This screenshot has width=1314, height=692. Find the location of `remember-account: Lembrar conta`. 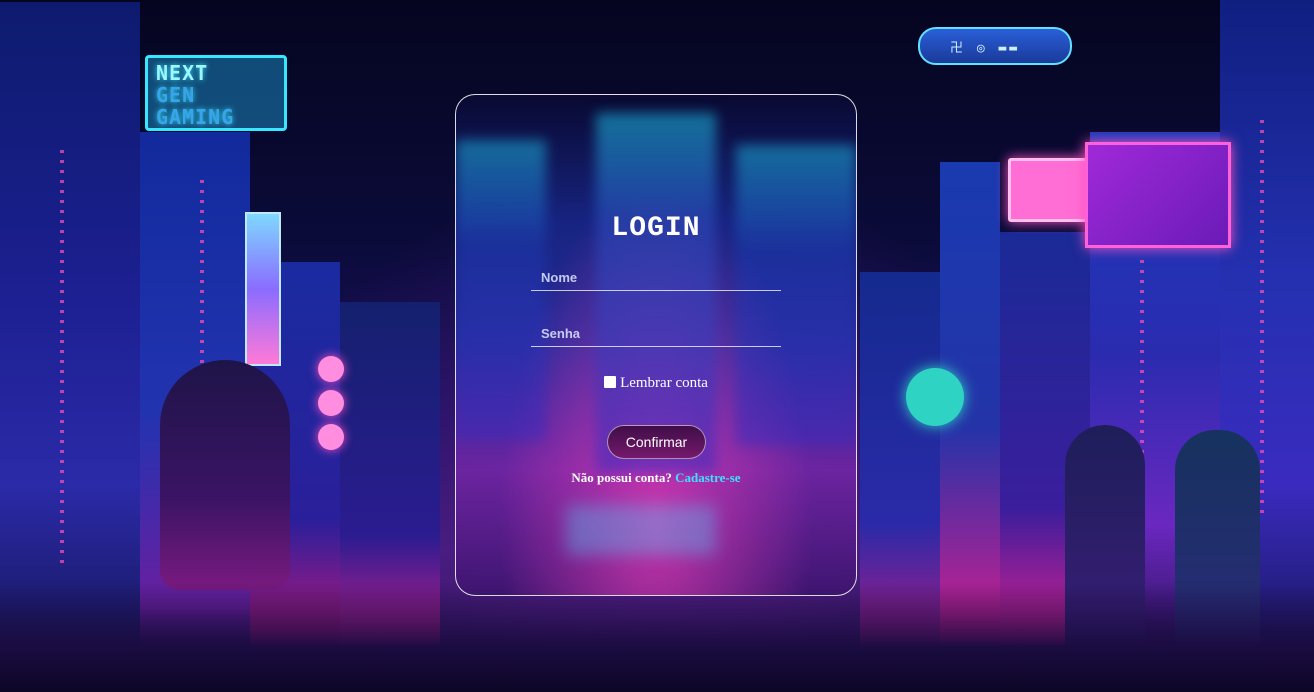

remember-account: Lembrar conta is located at coordinates (656, 383).